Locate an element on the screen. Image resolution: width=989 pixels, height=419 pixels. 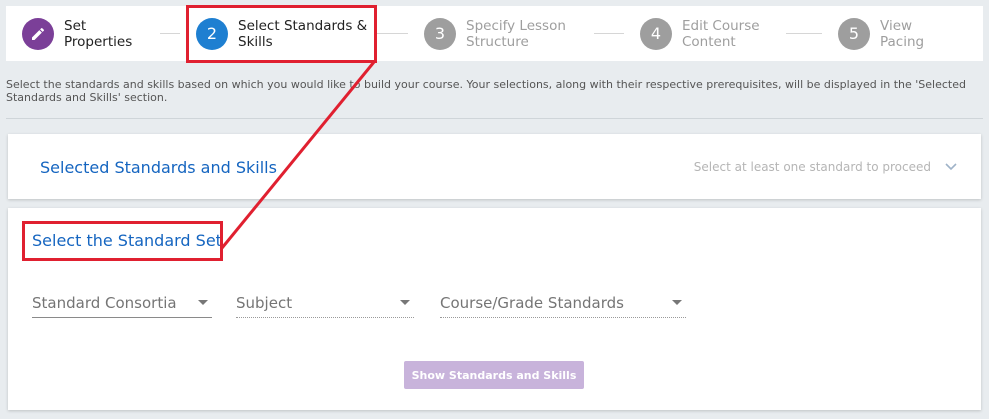
show-standards-button: Show Standards and Skills is located at coordinates (494, 375).